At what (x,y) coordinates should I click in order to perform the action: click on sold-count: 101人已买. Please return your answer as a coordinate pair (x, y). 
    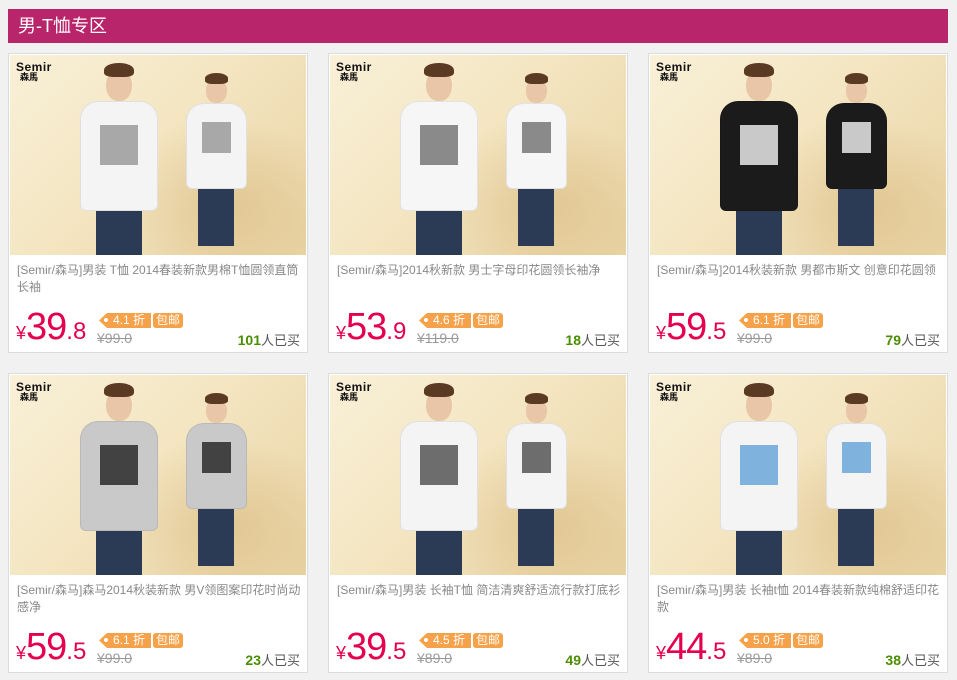
    Looking at the image, I should click on (269, 339).